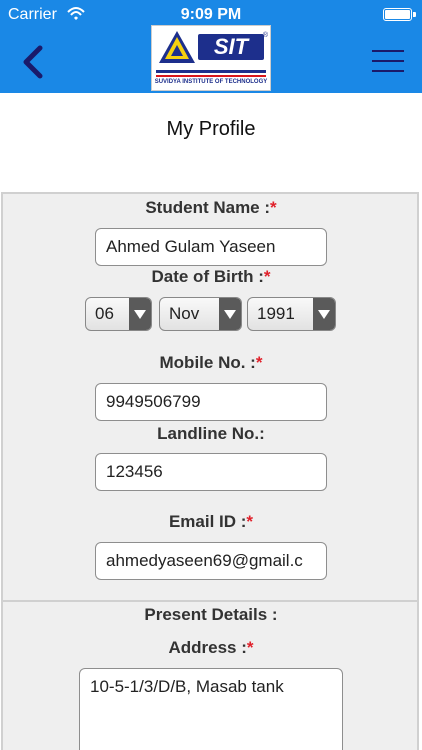 The height and width of the screenshot is (750, 422). What do you see at coordinates (33, 62) in the screenshot?
I see `back-chevron-icon` at bounding box center [33, 62].